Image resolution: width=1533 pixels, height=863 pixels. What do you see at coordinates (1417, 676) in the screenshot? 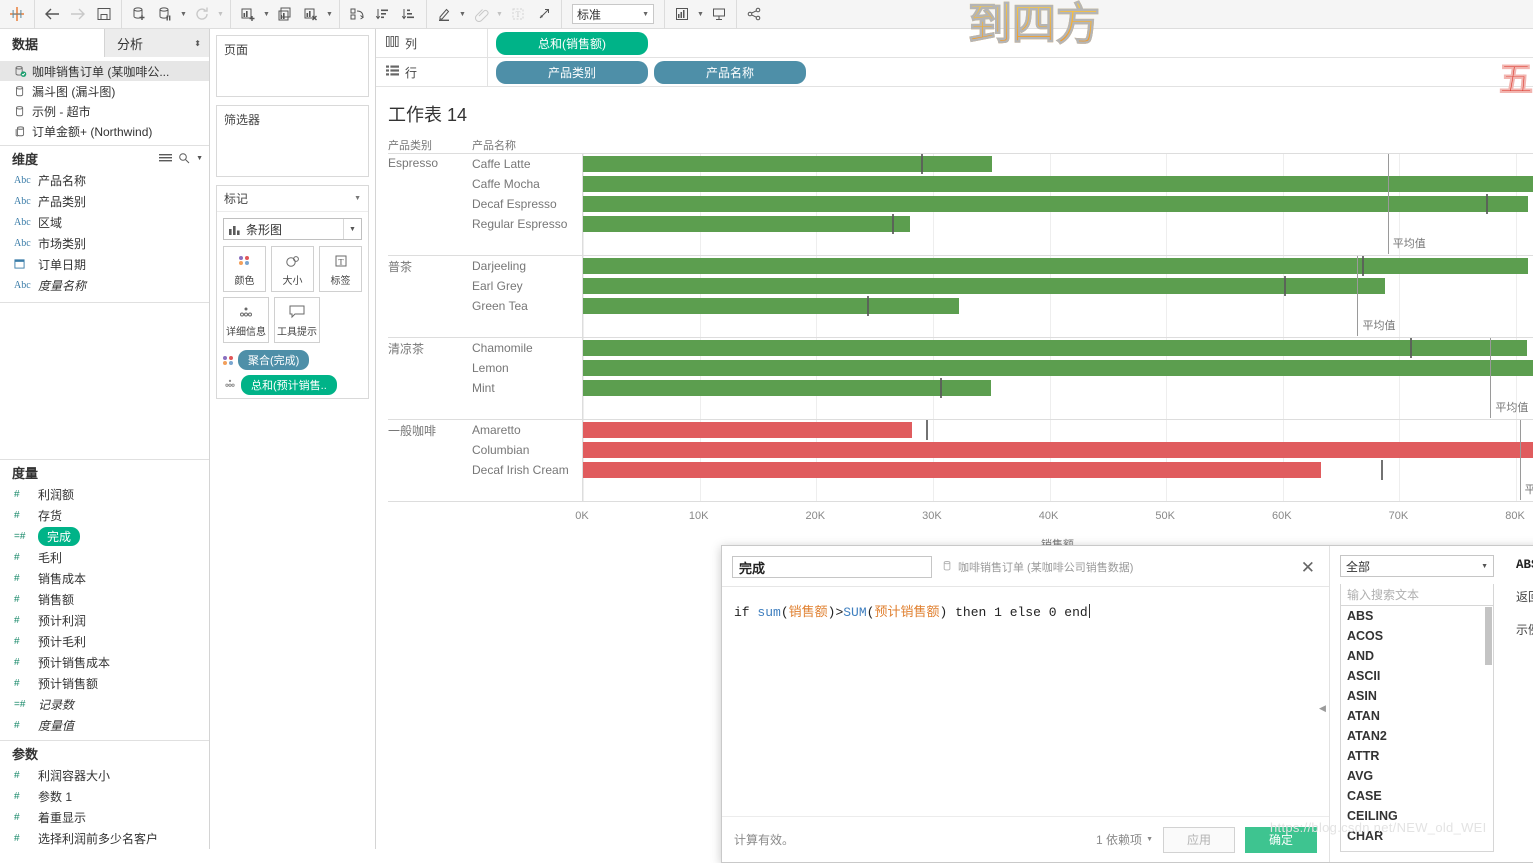
I see `function-list-item: ASCII` at bounding box center [1417, 676].